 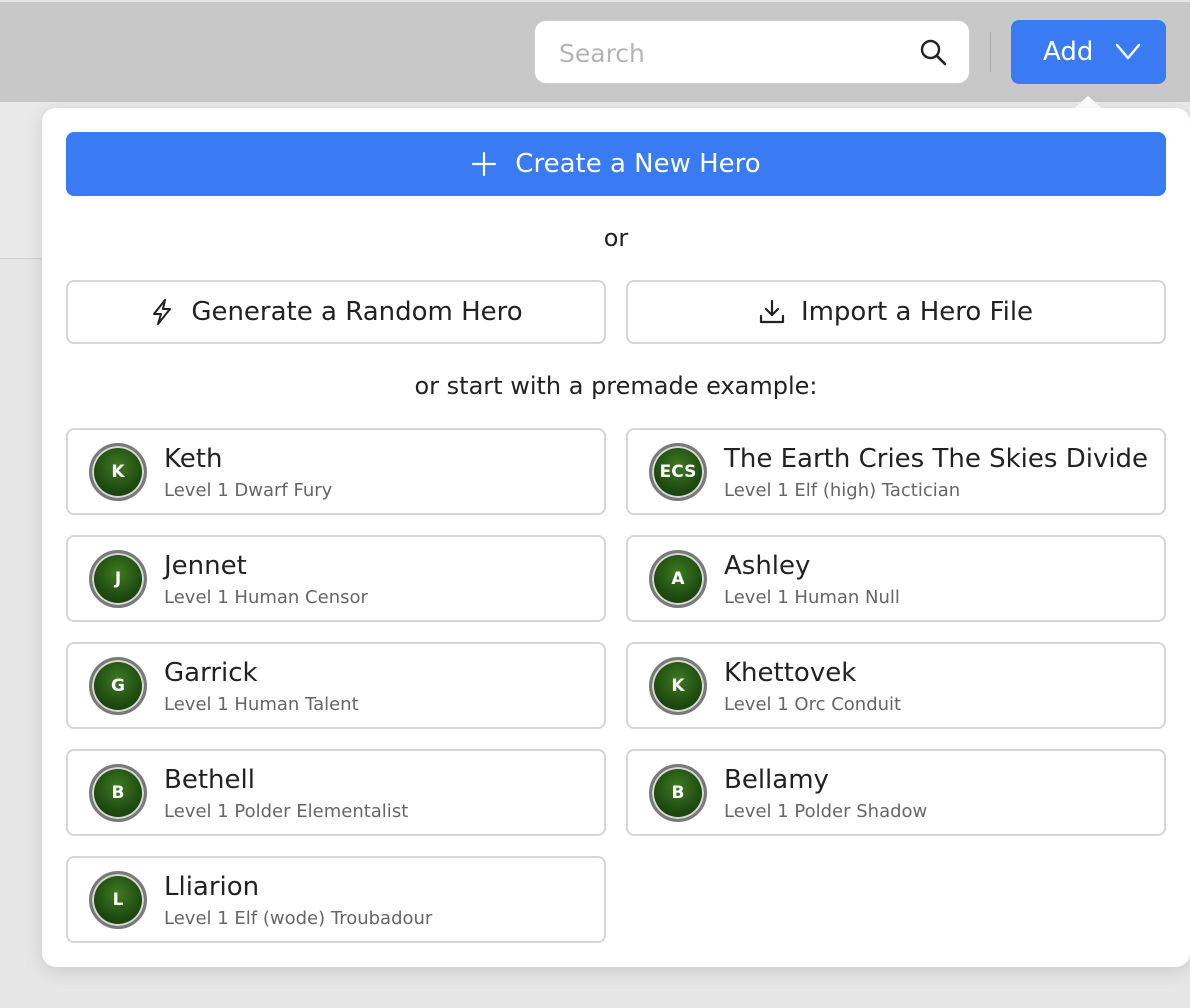 I want to click on import-hero-file-button: Import a Hero File, so click(x=896, y=312).